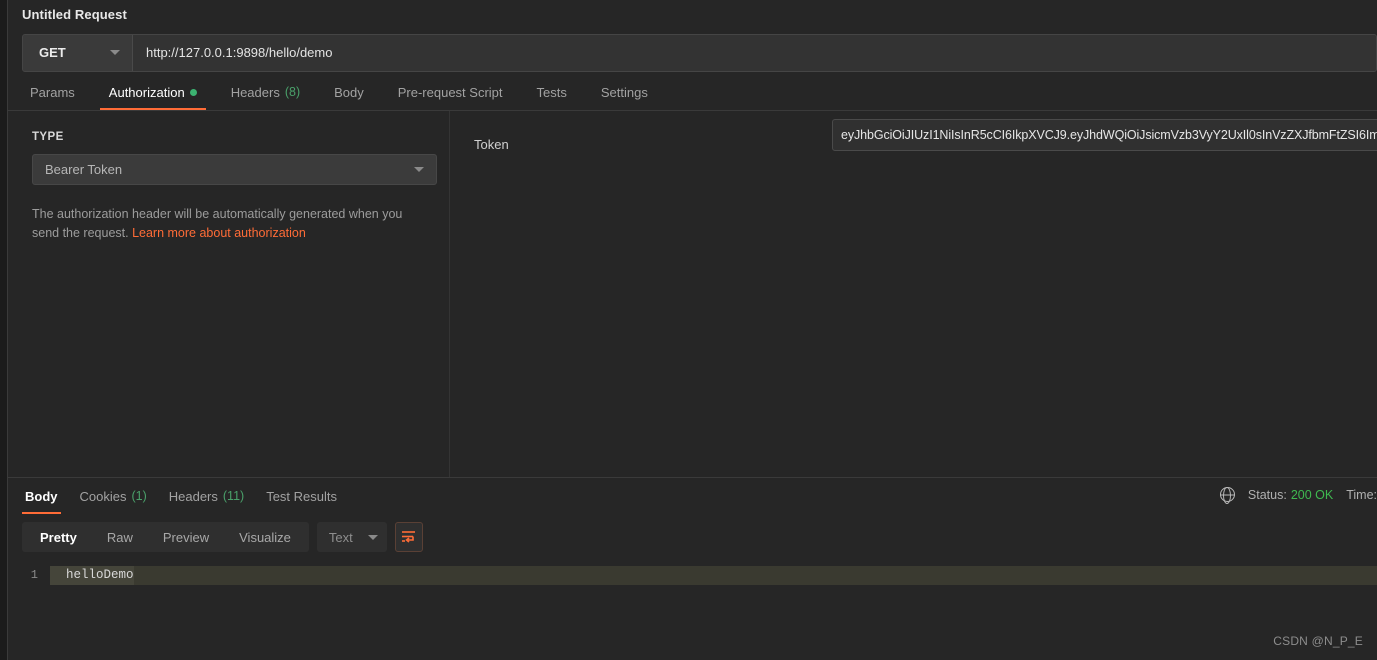 Image resolution: width=1377 pixels, height=660 pixels. I want to click on tab-params: Params, so click(57, 92).